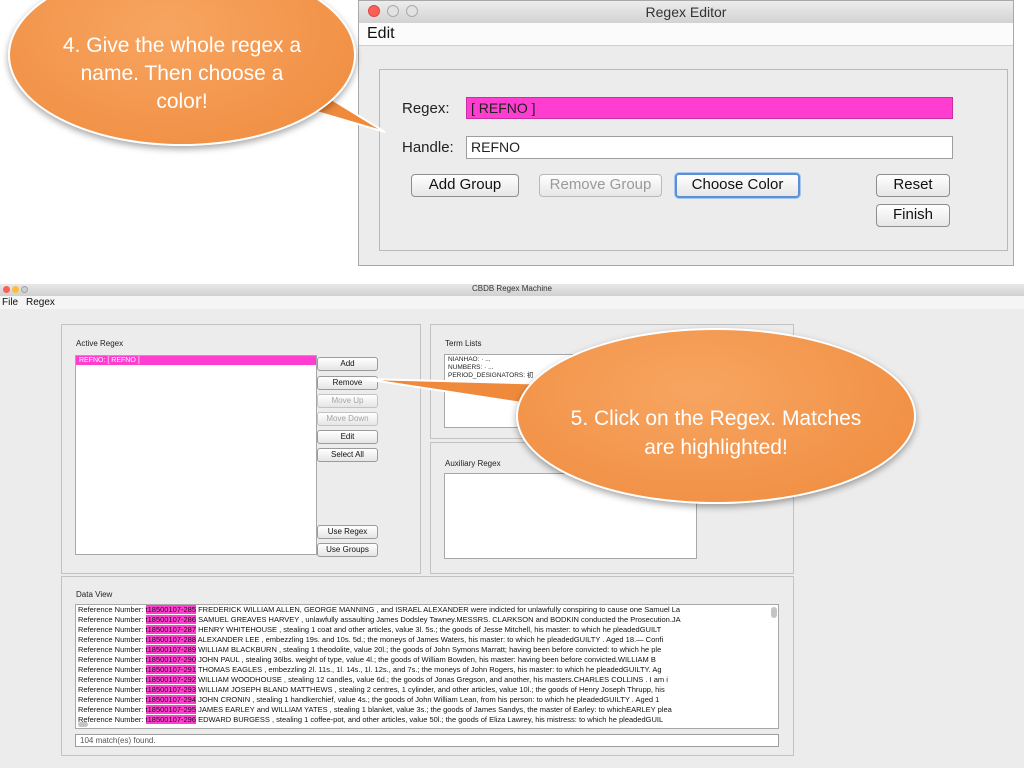  I want to click on regex-label: Regex:, so click(426, 108).